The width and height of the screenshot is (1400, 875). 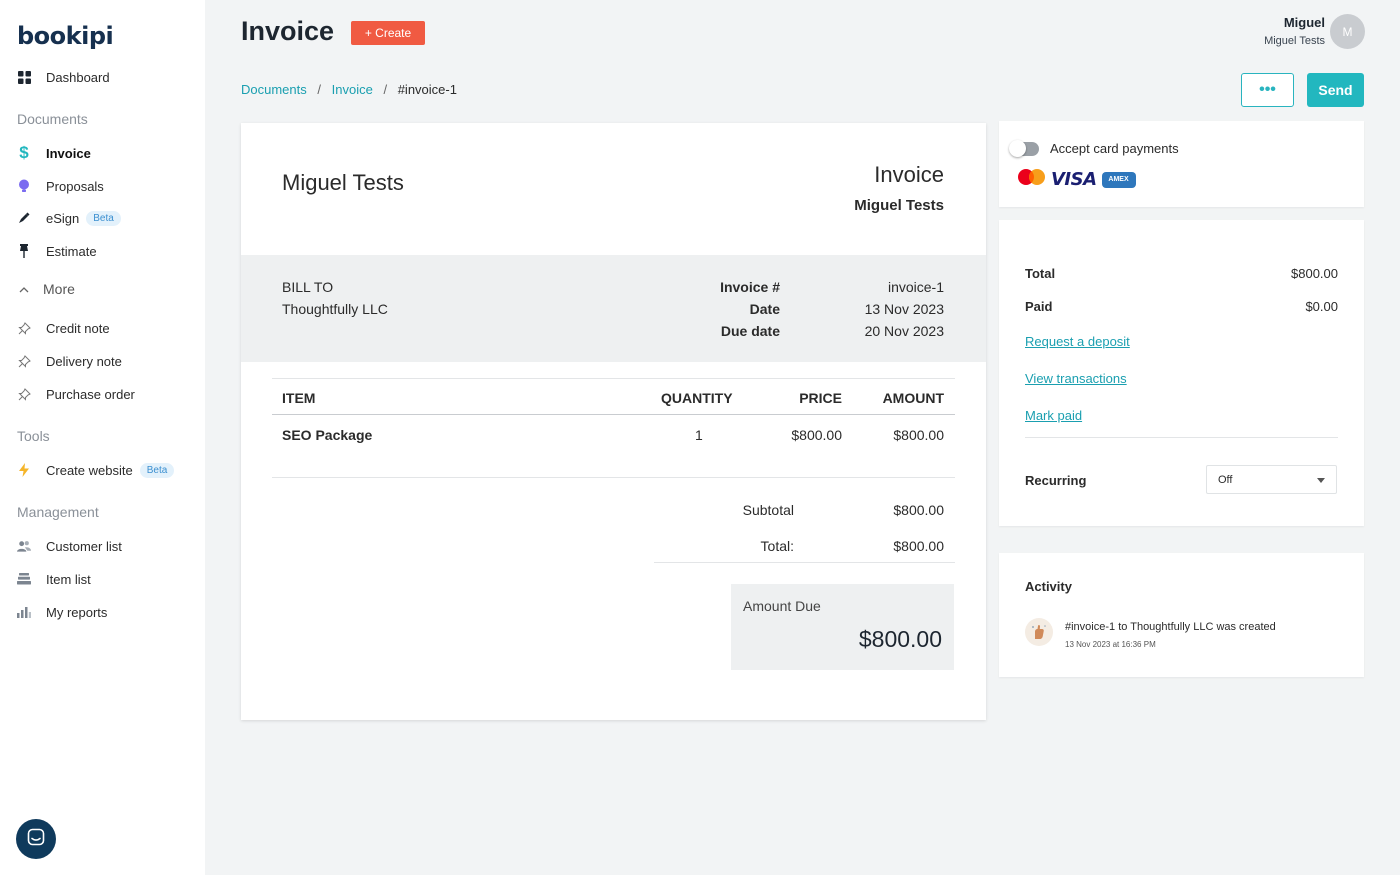 I want to click on bill-to-label: BILL TO, so click(x=308, y=287).